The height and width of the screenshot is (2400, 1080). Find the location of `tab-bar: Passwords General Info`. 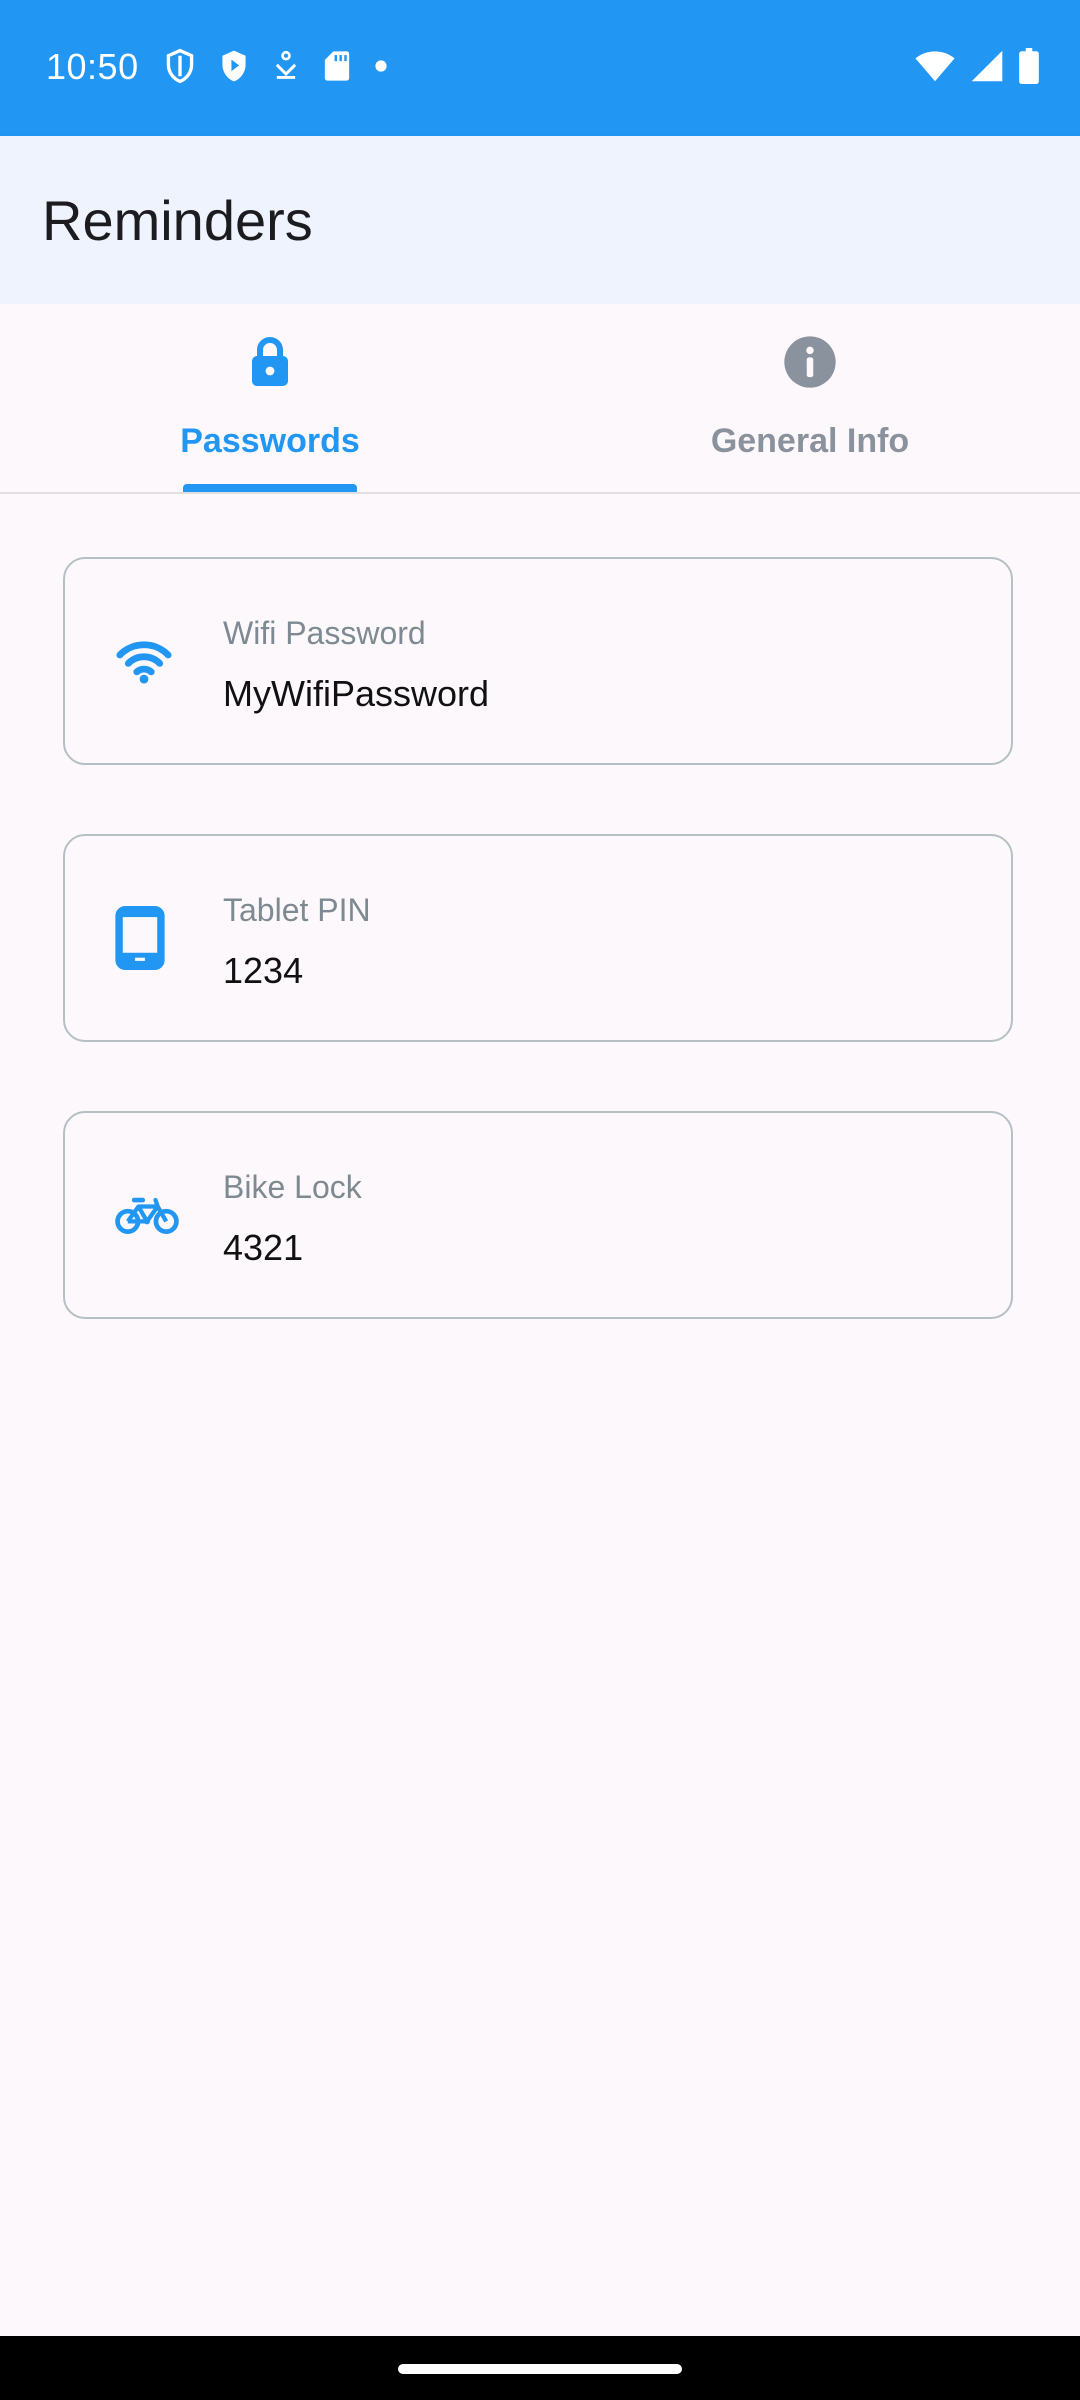

tab-bar: Passwords General Info is located at coordinates (540, 399).